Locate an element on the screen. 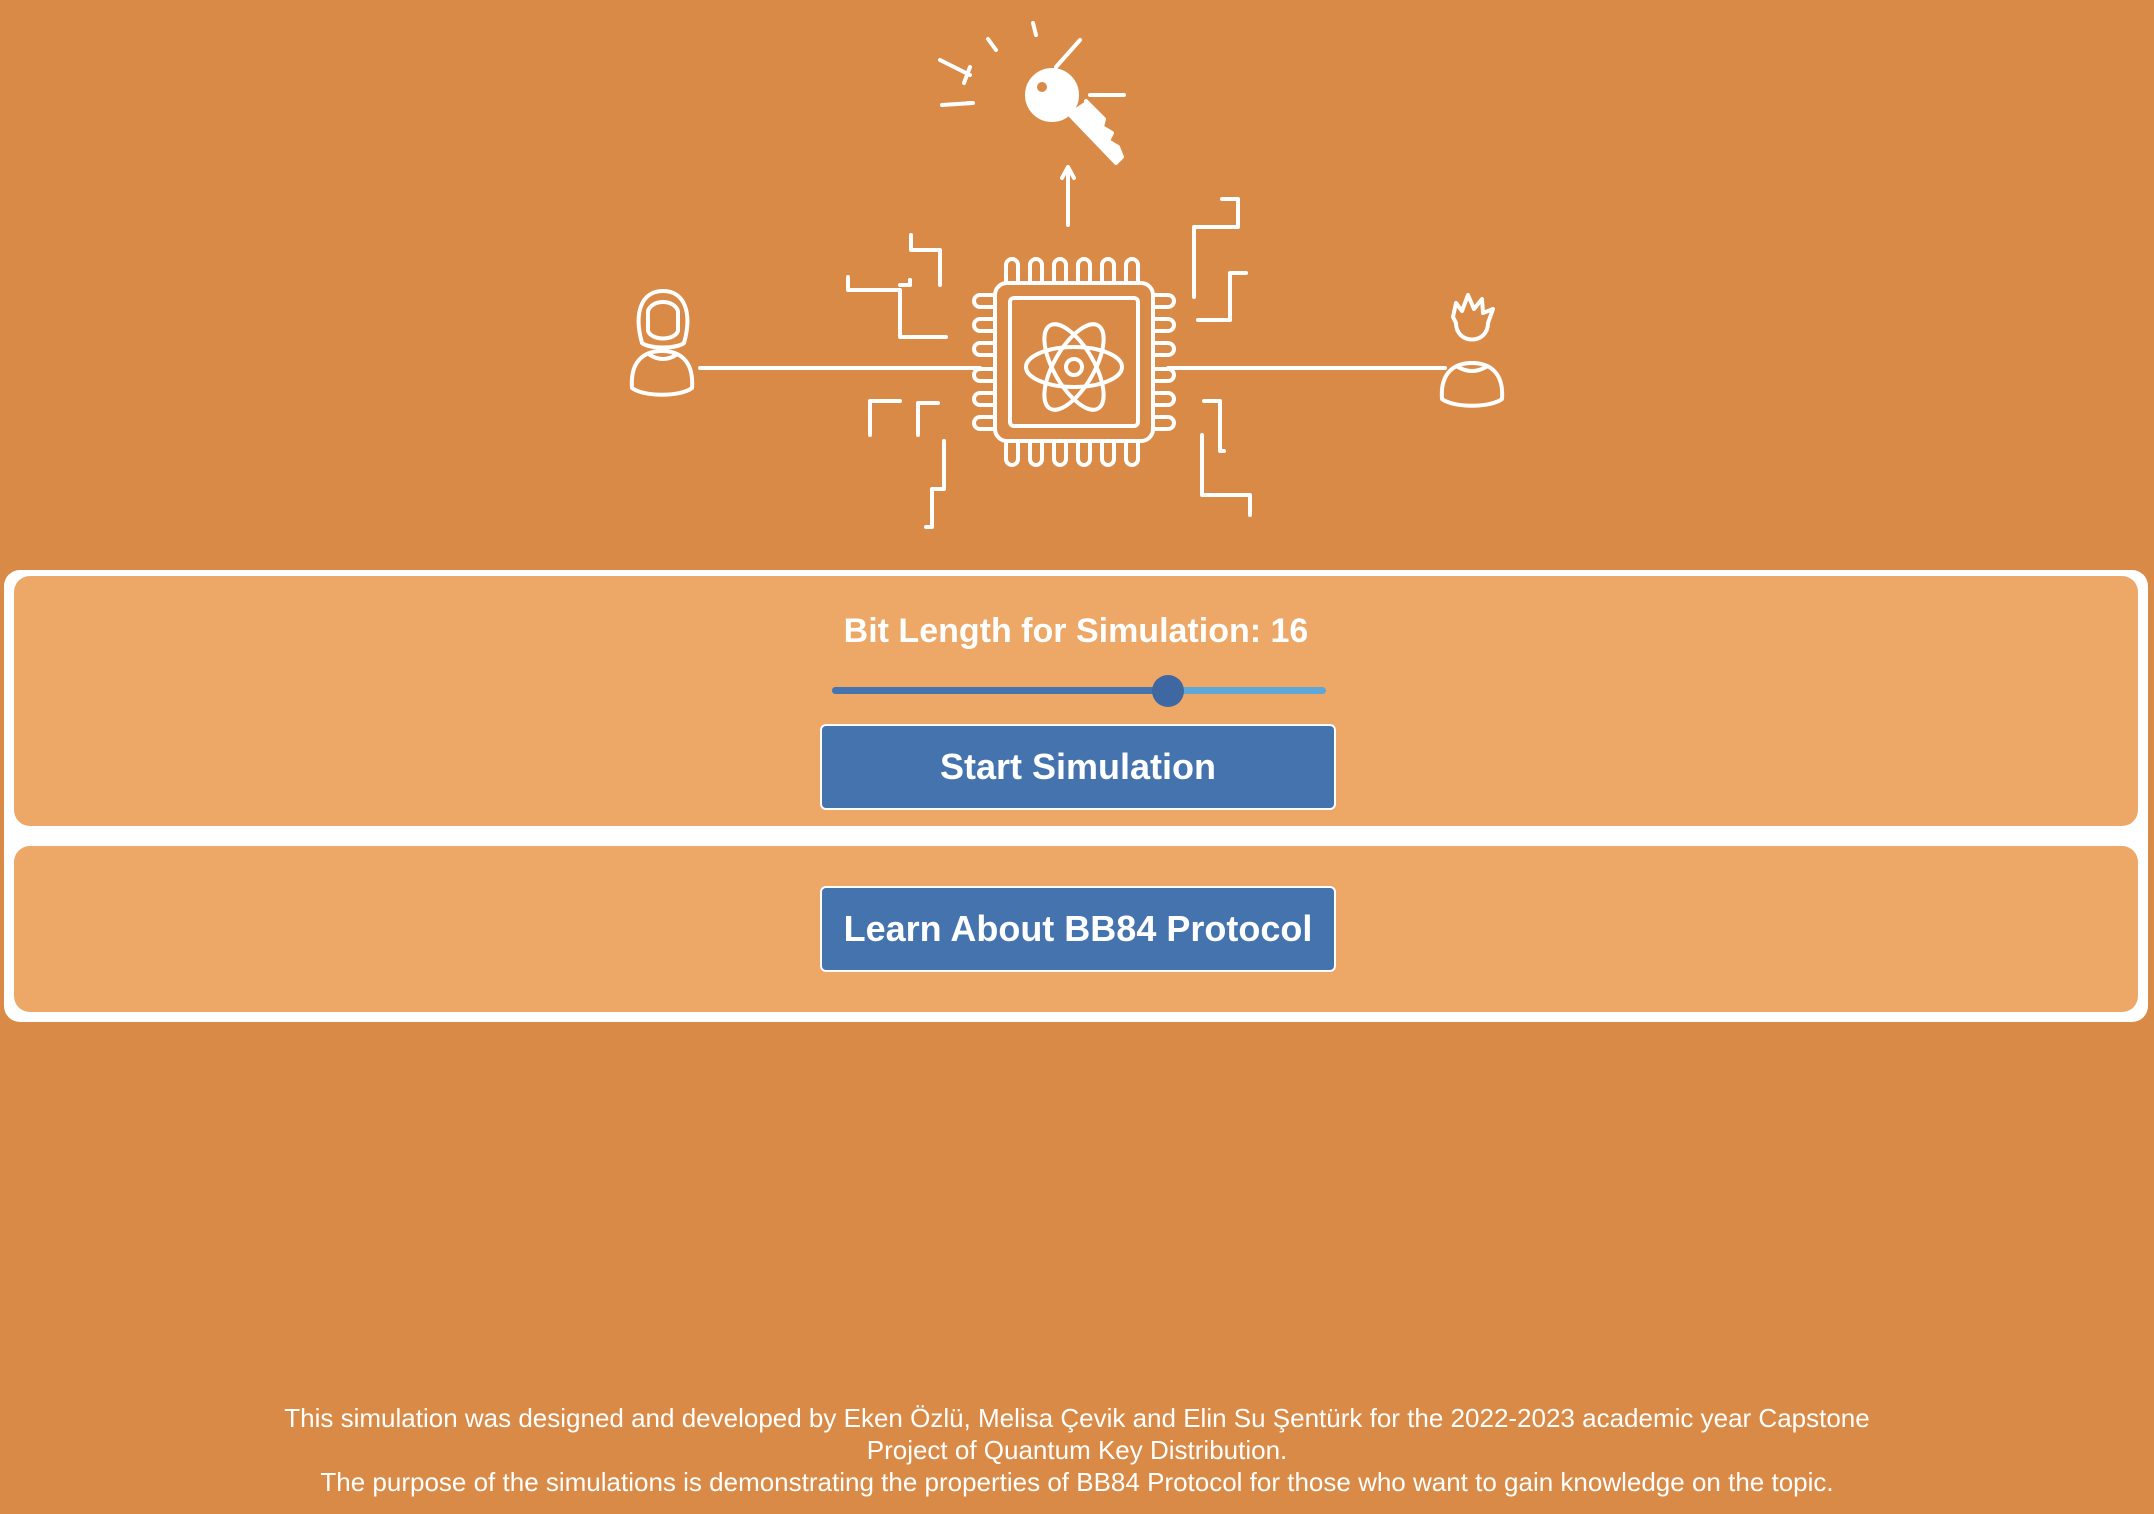 The width and height of the screenshot is (2154, 1514). person-male-icon is located at coordinates (1472, 350).